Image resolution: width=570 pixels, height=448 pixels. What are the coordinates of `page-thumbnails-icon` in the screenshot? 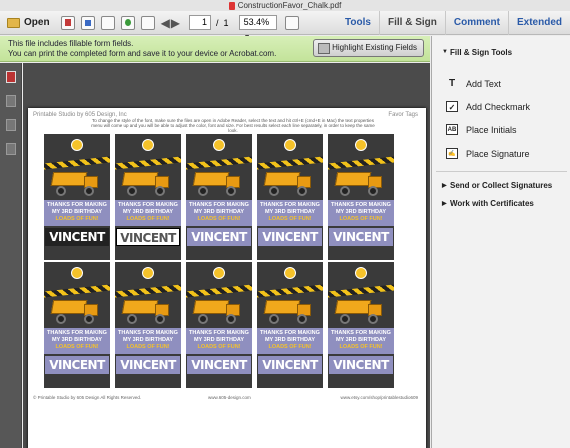 It's located at (10, 77).